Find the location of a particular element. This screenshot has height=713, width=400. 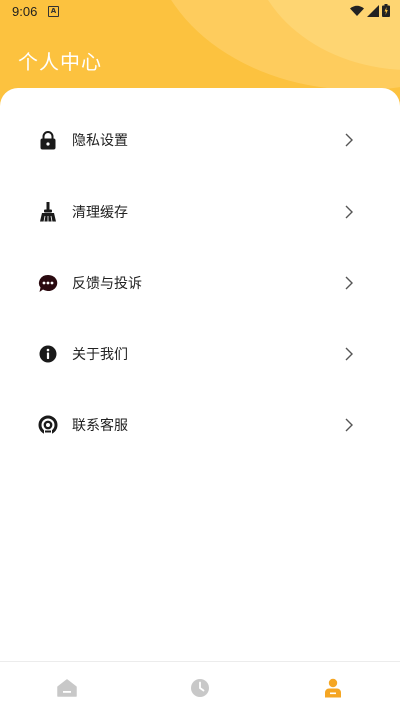

wifi-icon is located at coordinates (357, 10).